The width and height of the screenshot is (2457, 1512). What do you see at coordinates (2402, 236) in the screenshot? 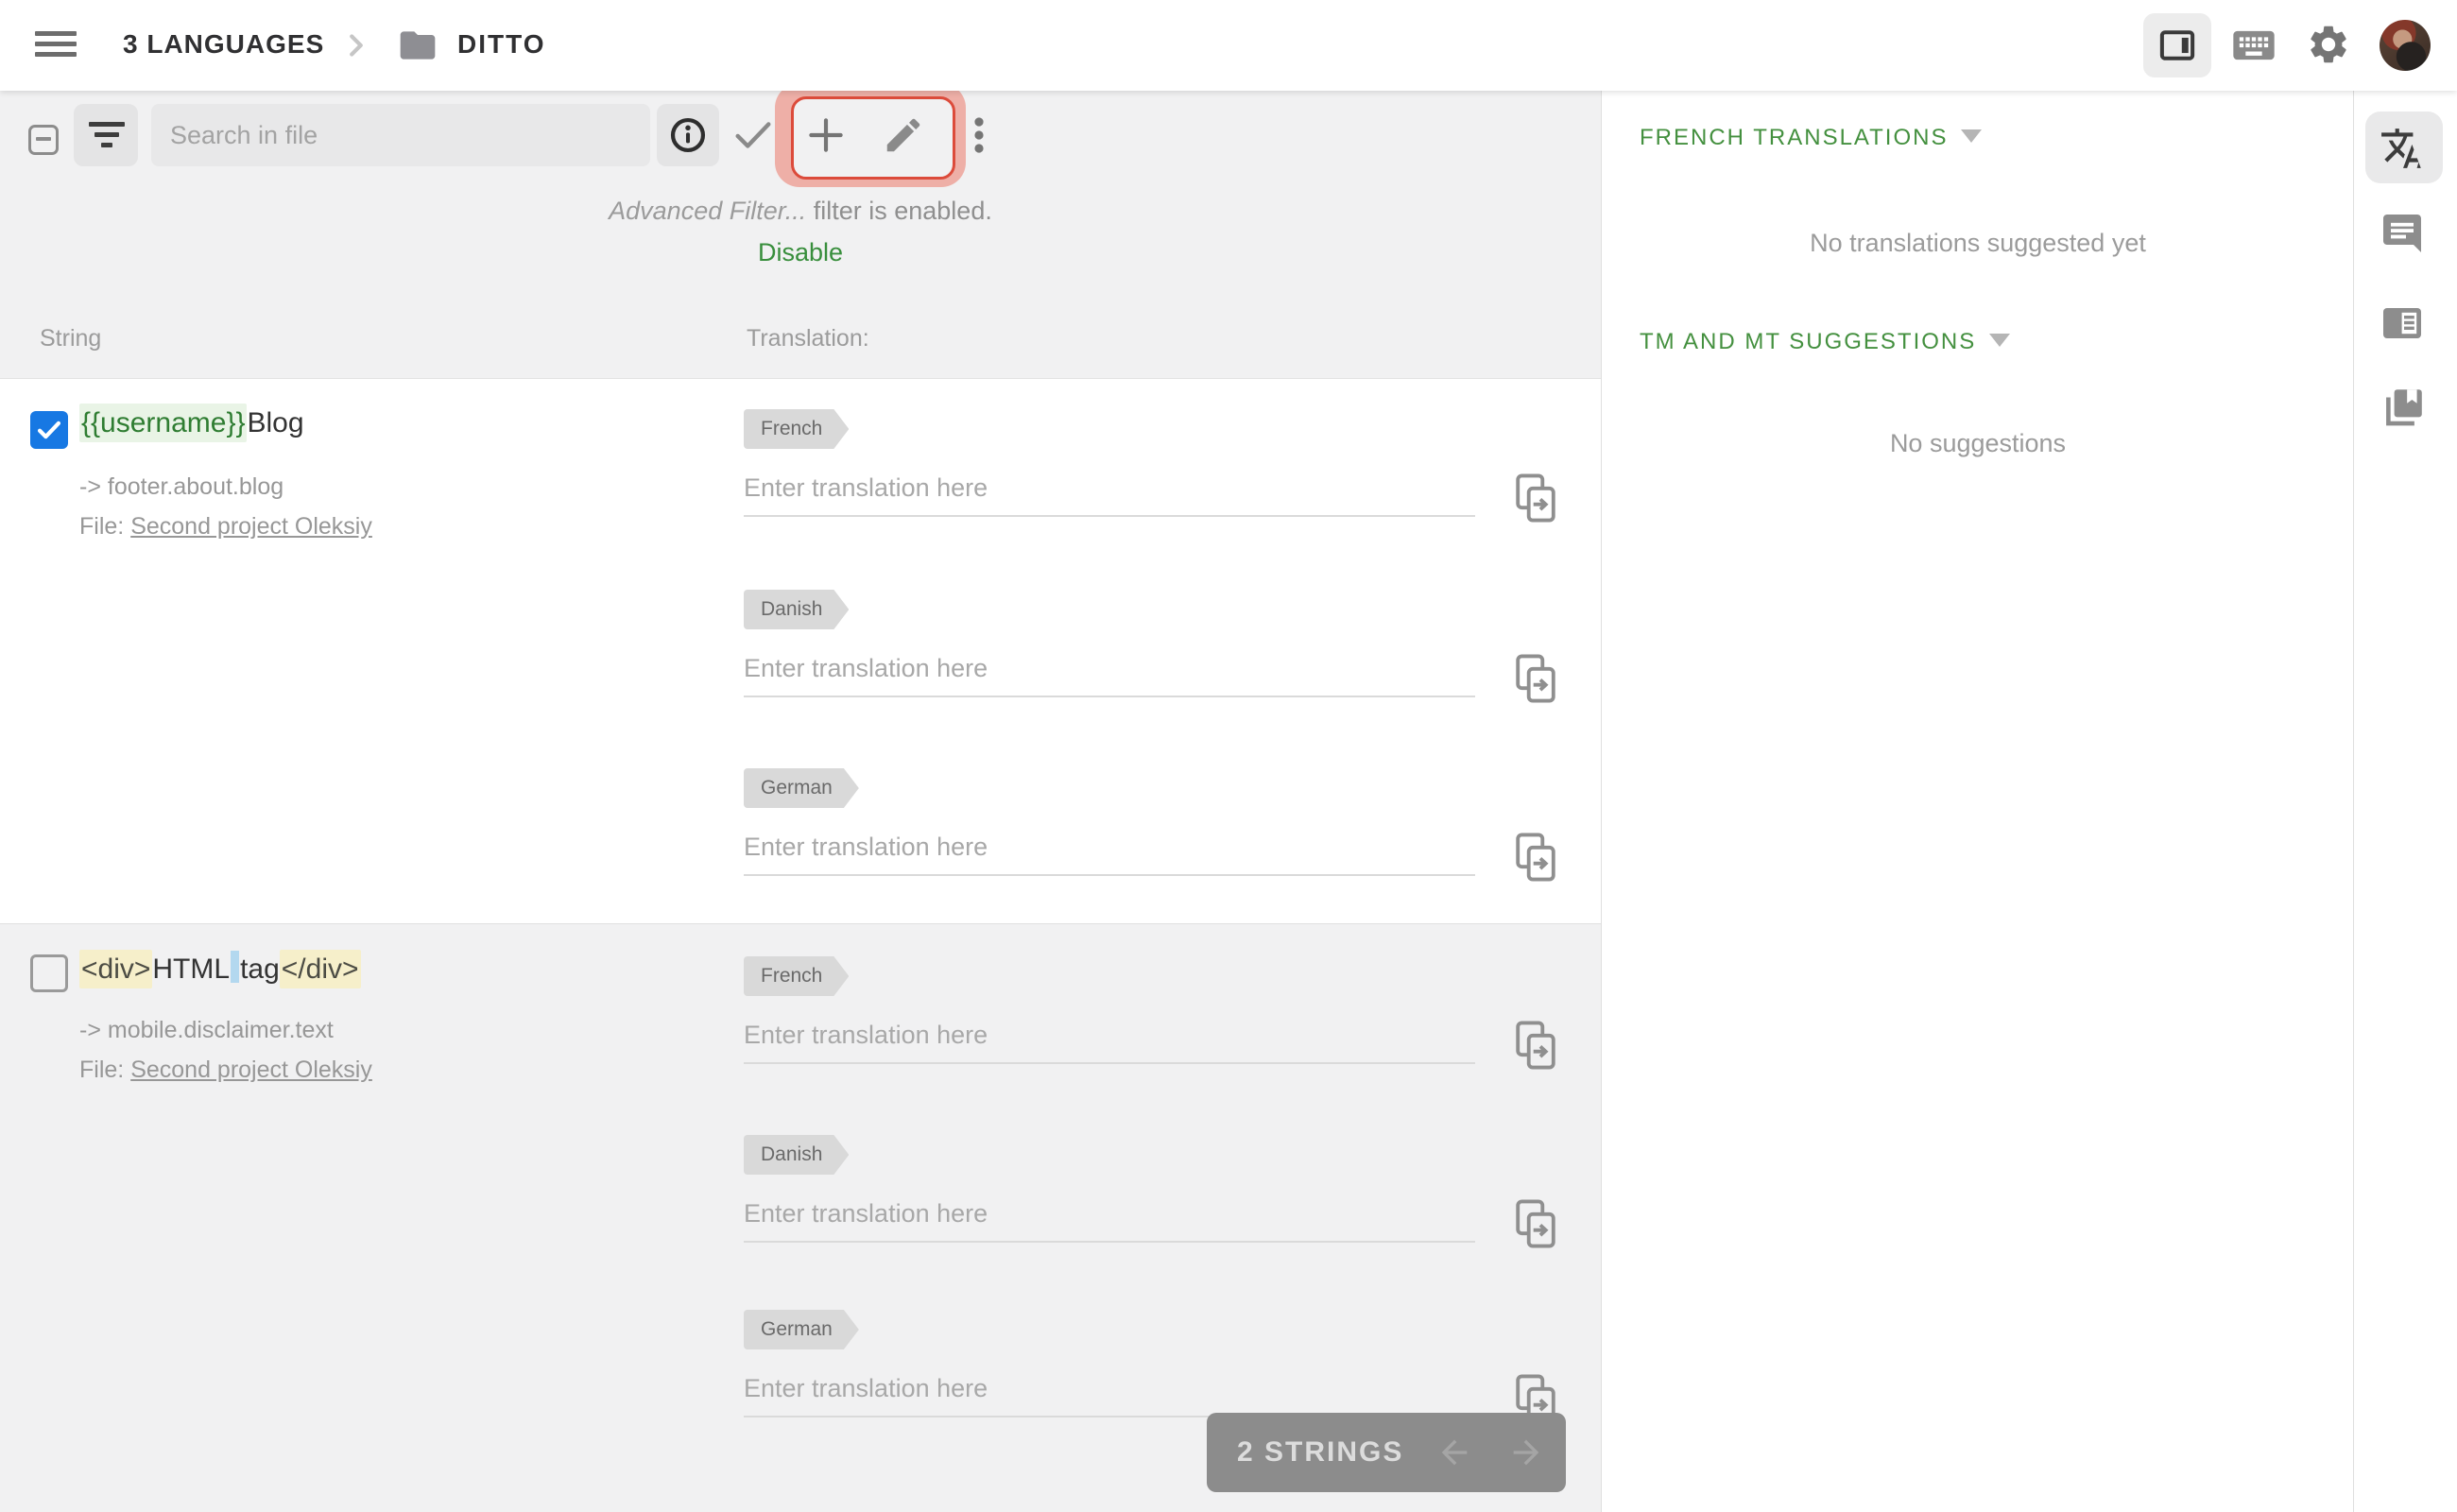
I see `comments-tool-button` at bounding box center [2402, 236].